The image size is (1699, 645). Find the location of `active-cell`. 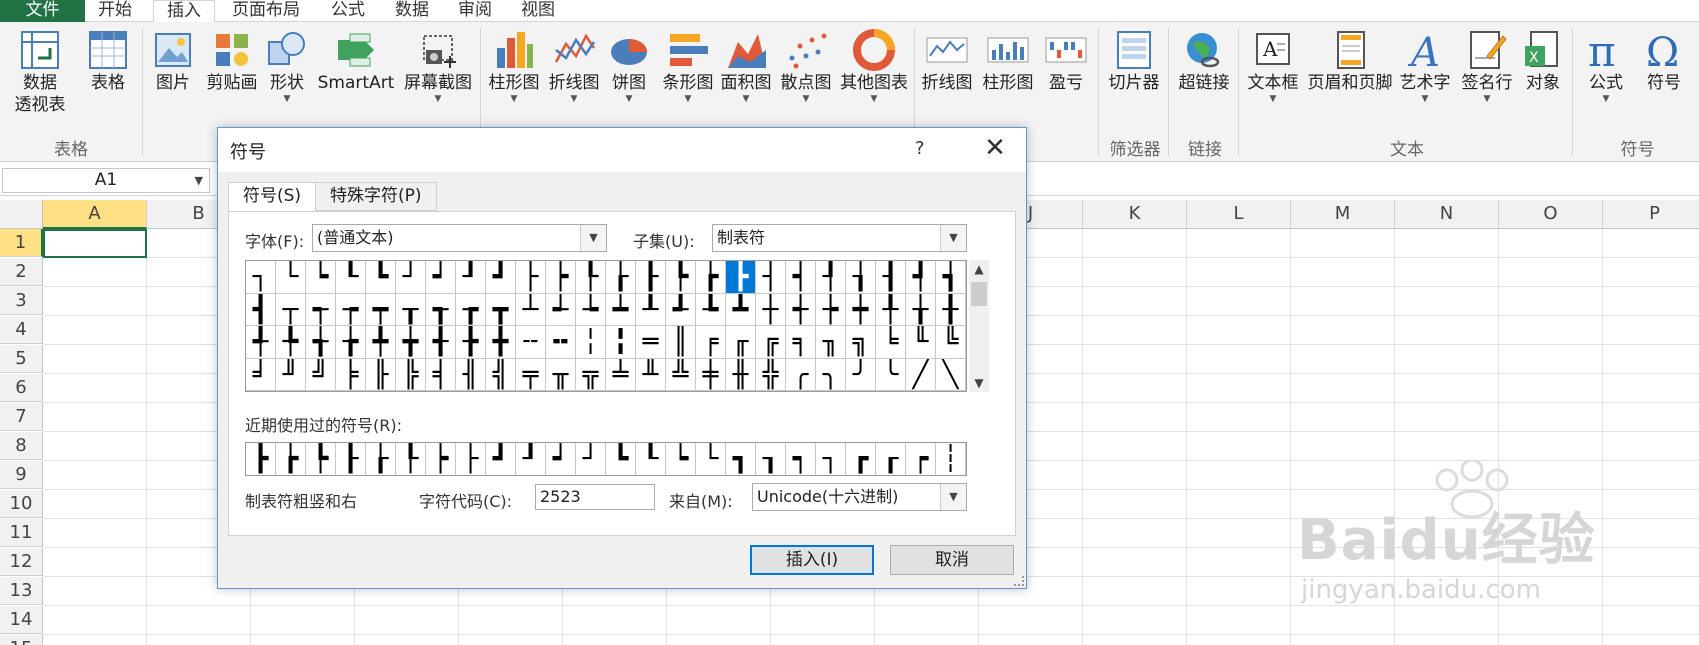

active-cell is located at coordinates (95, 243).